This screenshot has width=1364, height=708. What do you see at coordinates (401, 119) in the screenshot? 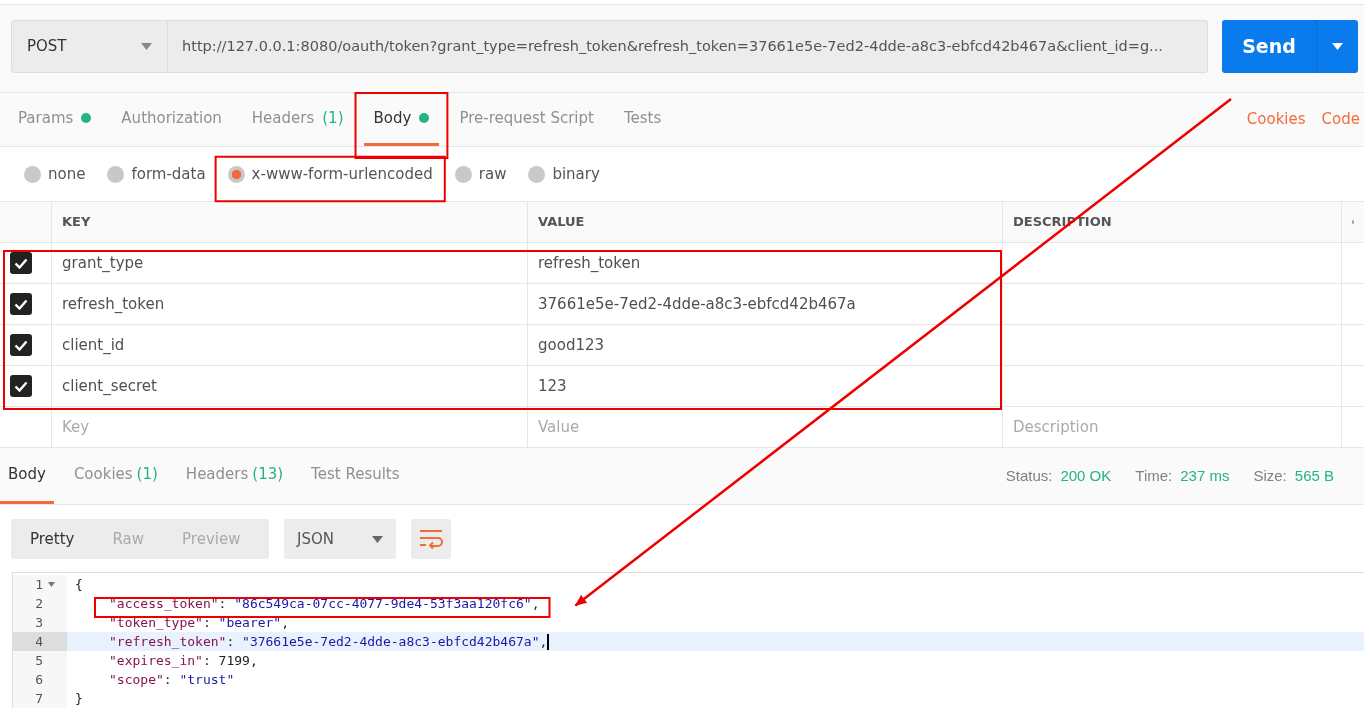
I see `request-tab: Body` at bounding box center [401, 119].